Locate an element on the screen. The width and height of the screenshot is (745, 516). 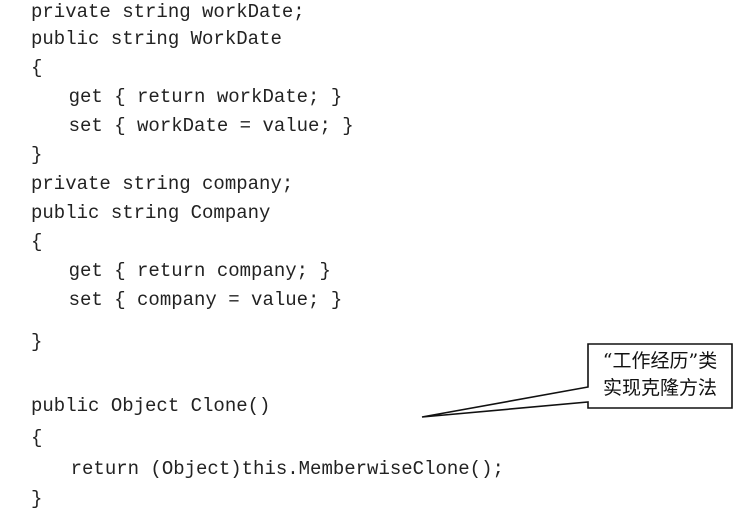
callout-note: “工作经历”类 实现克隆方法 is located at coordinates (660, 377).